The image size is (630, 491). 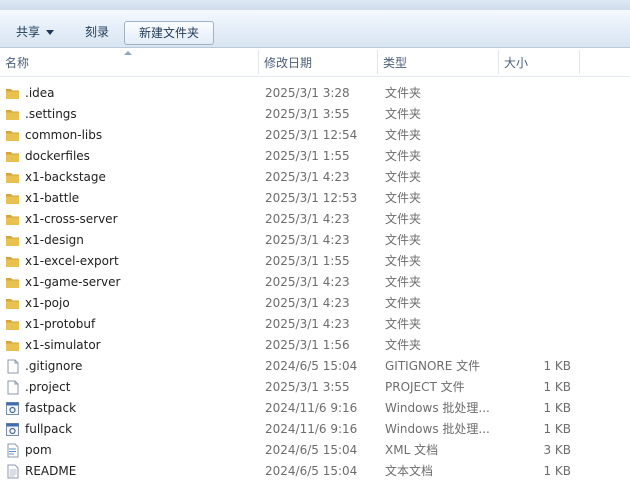 I want to click on table-row: common-libs 2025/3/1 12:54 文件夹, so click(x=315, y=135).